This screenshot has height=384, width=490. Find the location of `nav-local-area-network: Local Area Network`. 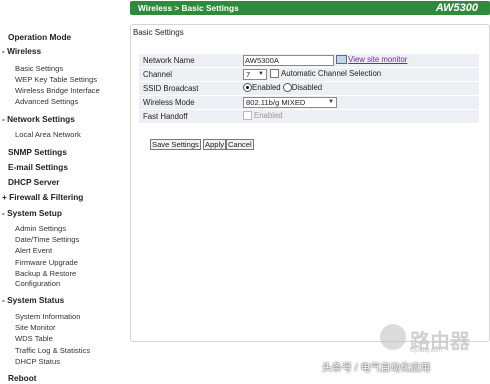

nav-local-area-network: Local Area Network is located at coordinates (48, 135).